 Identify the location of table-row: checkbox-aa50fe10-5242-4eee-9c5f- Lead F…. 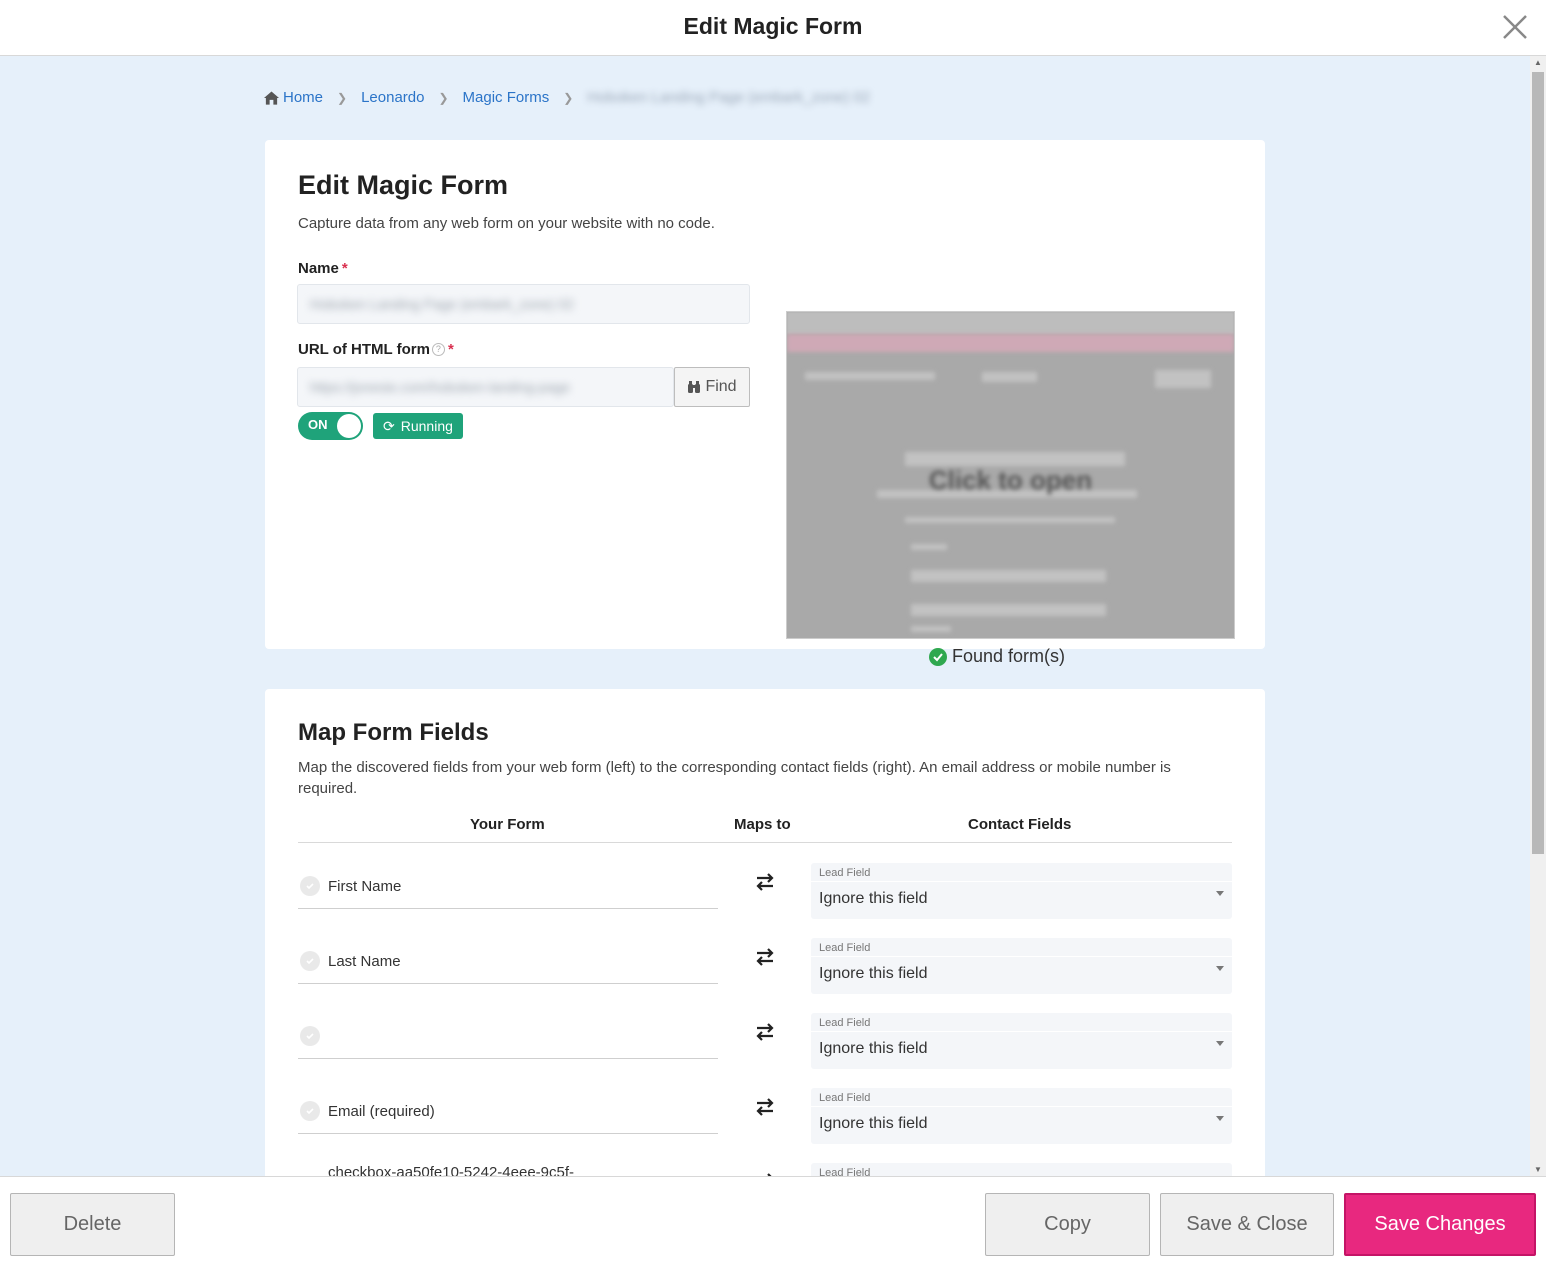
(765, 1169).